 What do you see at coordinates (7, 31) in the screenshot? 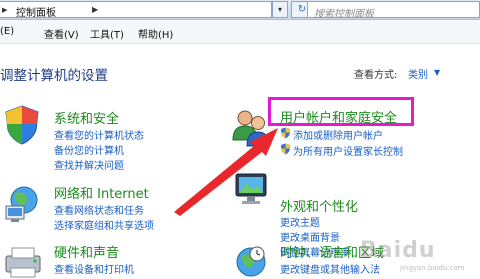
I see `menu-edit: (E)` at bounding box center [7, 31].